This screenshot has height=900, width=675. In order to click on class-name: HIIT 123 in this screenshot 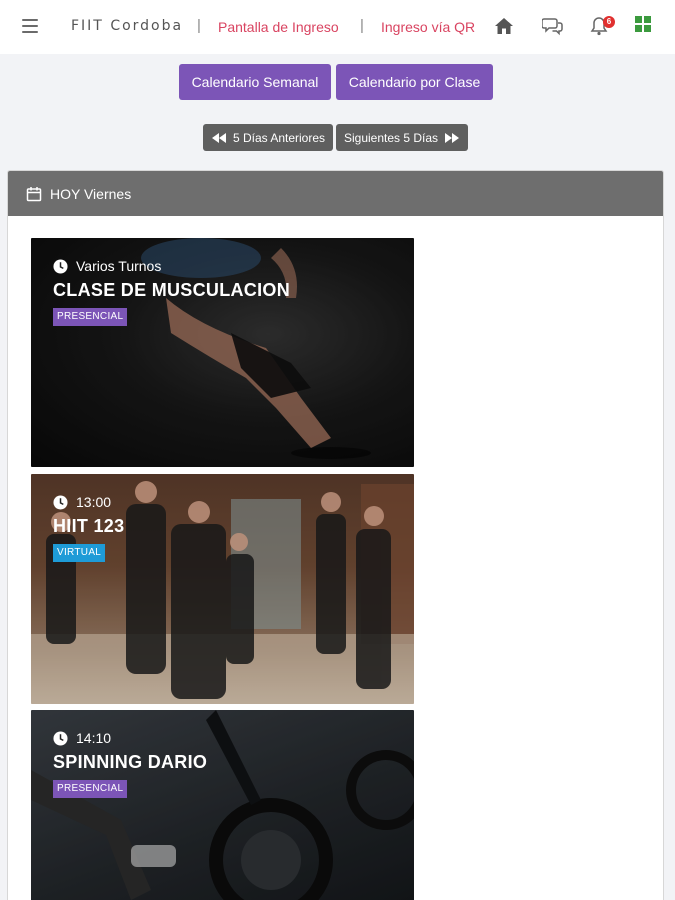, I will do `click(89, 526)`.